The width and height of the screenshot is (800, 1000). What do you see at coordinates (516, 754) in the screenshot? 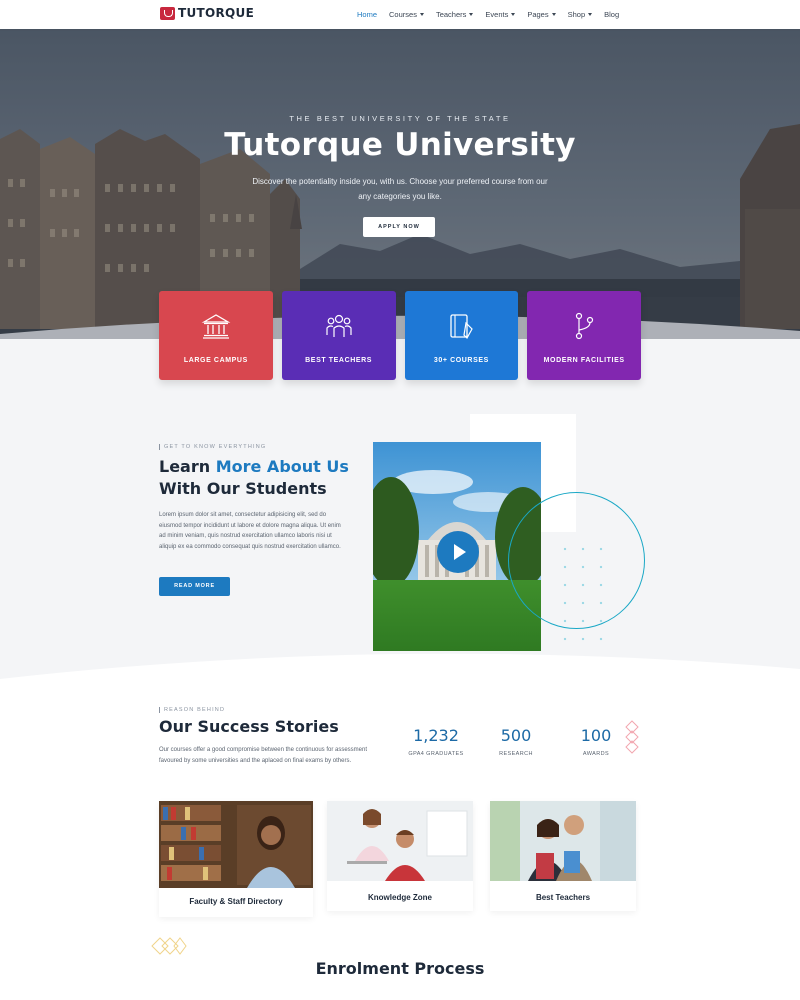
I see `stat-label: RESEARCH` at bounding box center [516, 754].